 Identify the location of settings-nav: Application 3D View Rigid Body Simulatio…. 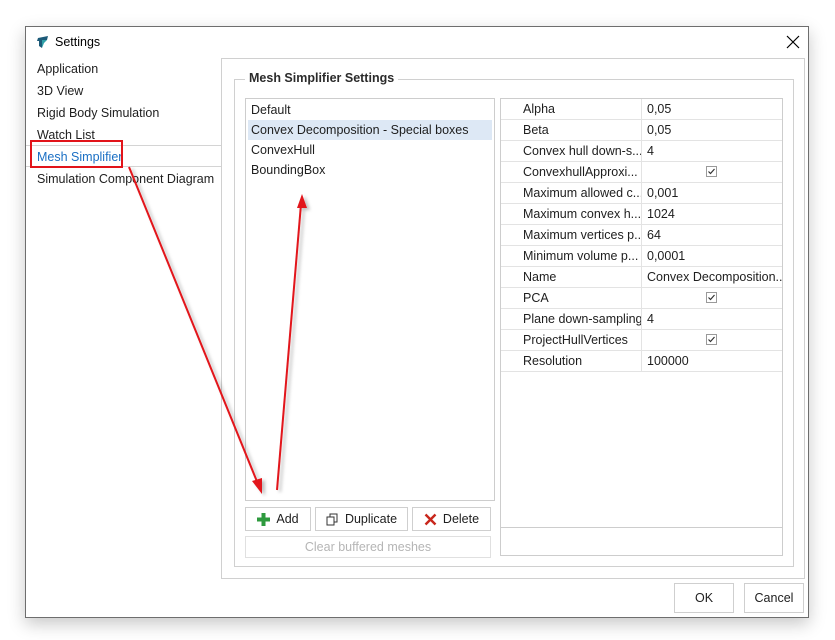
(123, 132).